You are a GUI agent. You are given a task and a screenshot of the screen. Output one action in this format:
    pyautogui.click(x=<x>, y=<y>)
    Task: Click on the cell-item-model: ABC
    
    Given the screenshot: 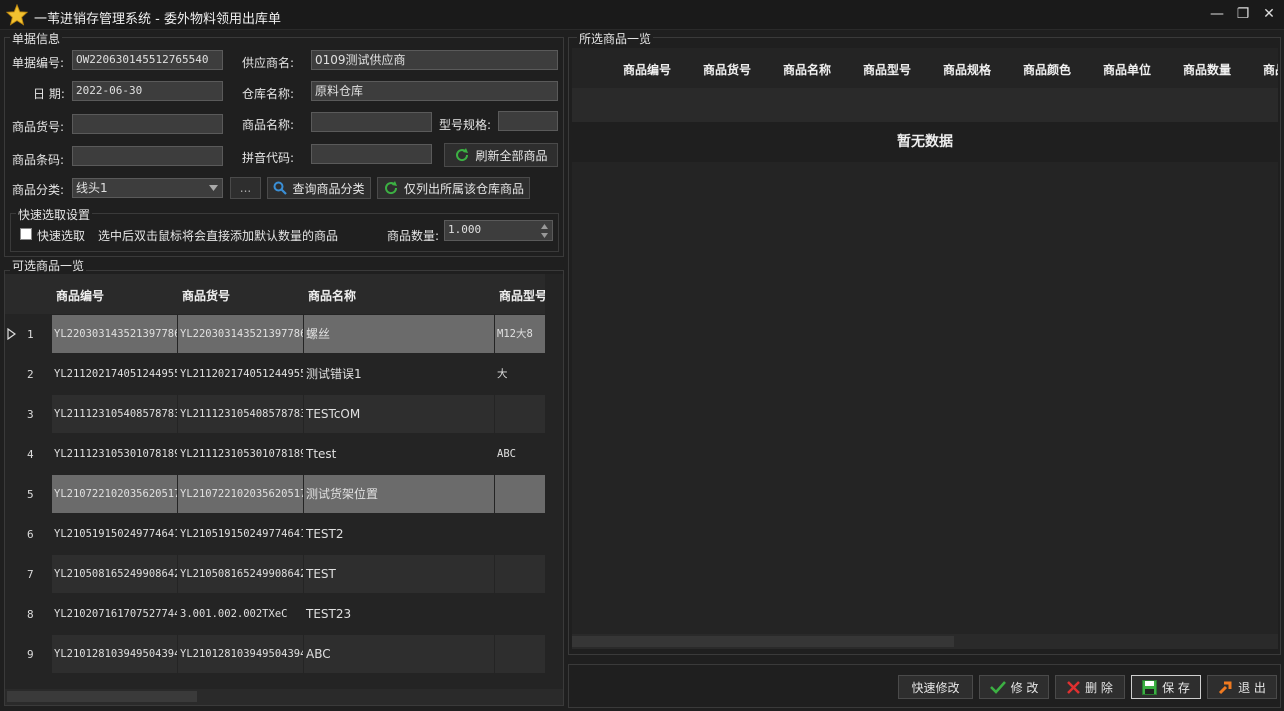 What is the action you would take?
    pyautogui.click(x=520, y=454)
    